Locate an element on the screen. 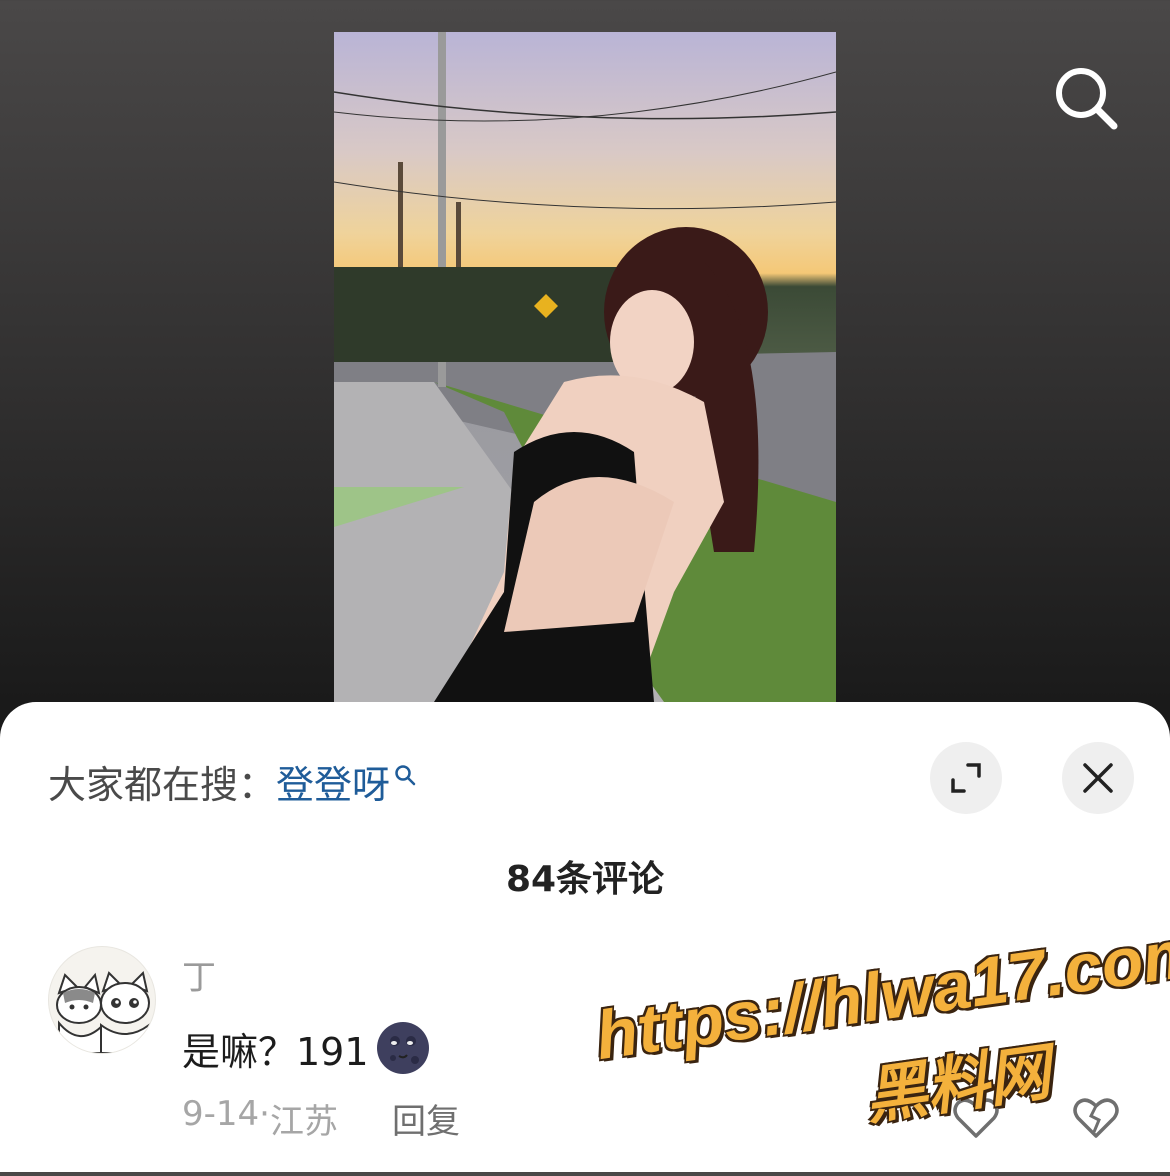 Image resolution: width=1170 pixels, height=1176 pixels. comment-body: 是嘛？191 is located at coordinates (275, 1051).